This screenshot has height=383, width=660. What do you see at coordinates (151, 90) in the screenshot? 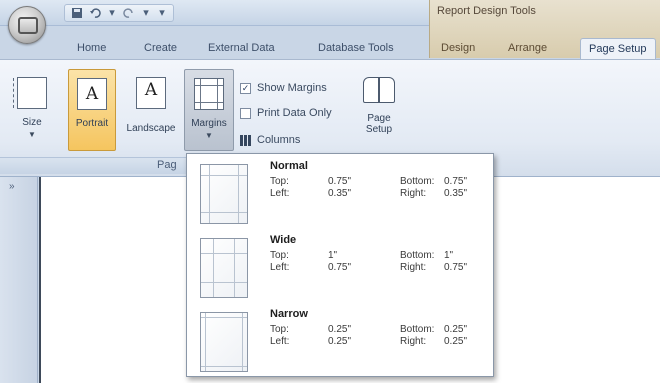
I see `landscape-glyph: A` at bounding box center [151, 90].